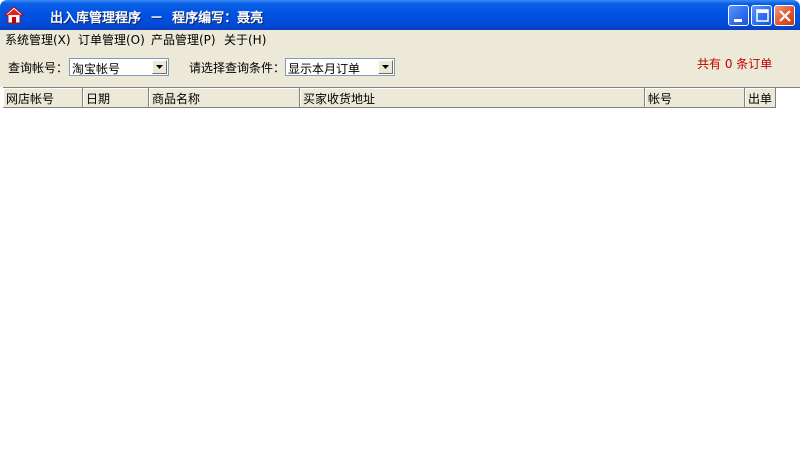 The image size is (800, 459). I want to click on account-select-dropdown-button, so click(159, 67).